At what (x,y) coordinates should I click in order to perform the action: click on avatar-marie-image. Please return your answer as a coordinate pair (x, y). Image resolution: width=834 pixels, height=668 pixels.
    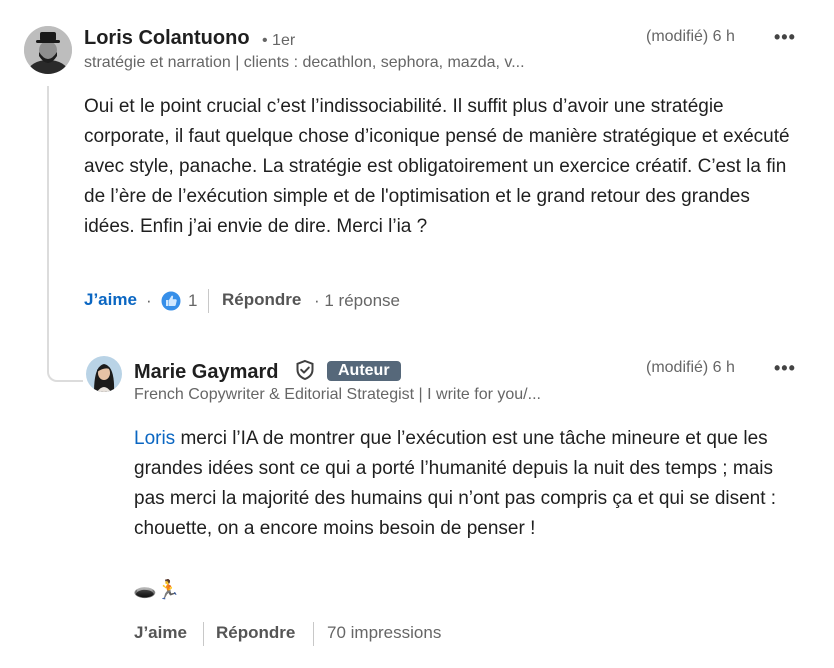
    Looking at the image, I should click on (104, 374).